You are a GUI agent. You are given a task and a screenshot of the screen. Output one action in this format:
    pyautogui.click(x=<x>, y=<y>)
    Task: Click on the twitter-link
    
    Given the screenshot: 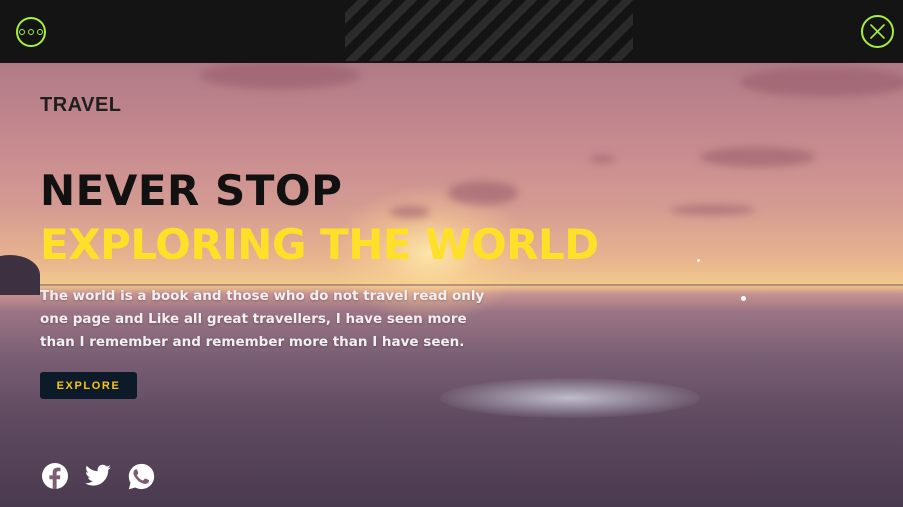 What is the action you would take?
    pyautogui.click(x=99, y=477)
    